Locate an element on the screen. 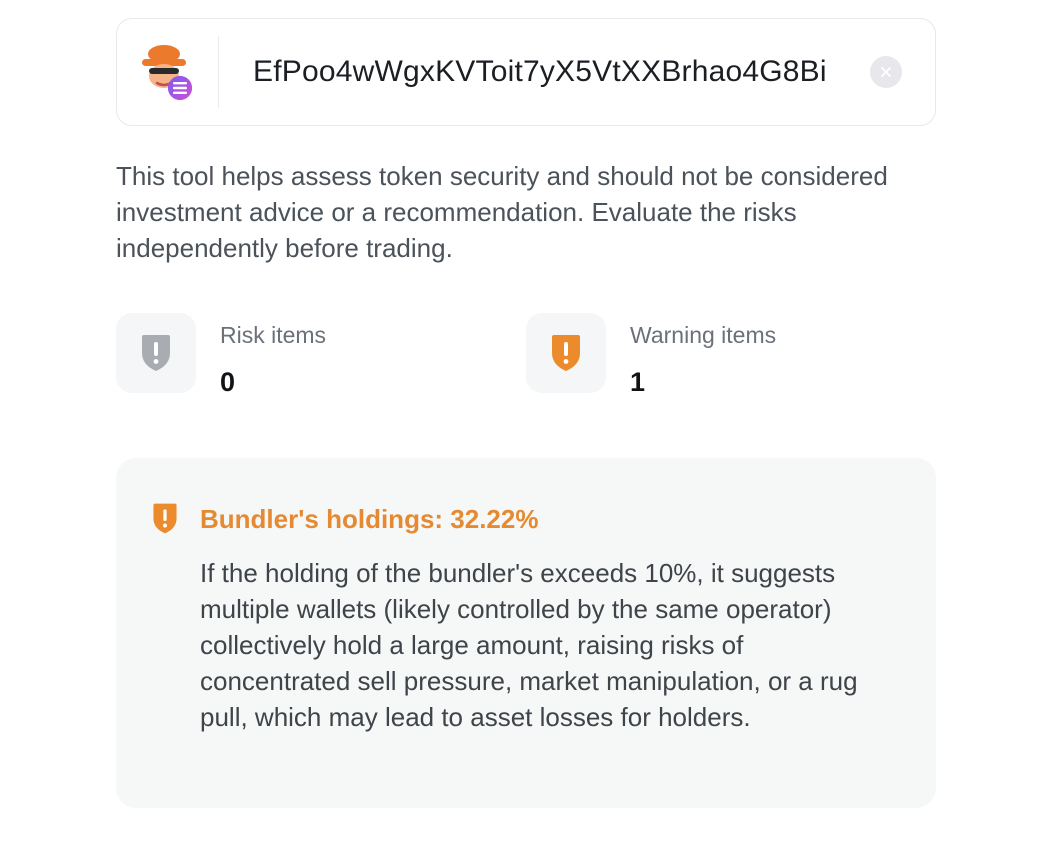 The image size is (1064, 844). chain-logo is located at coordinates (168, 72).